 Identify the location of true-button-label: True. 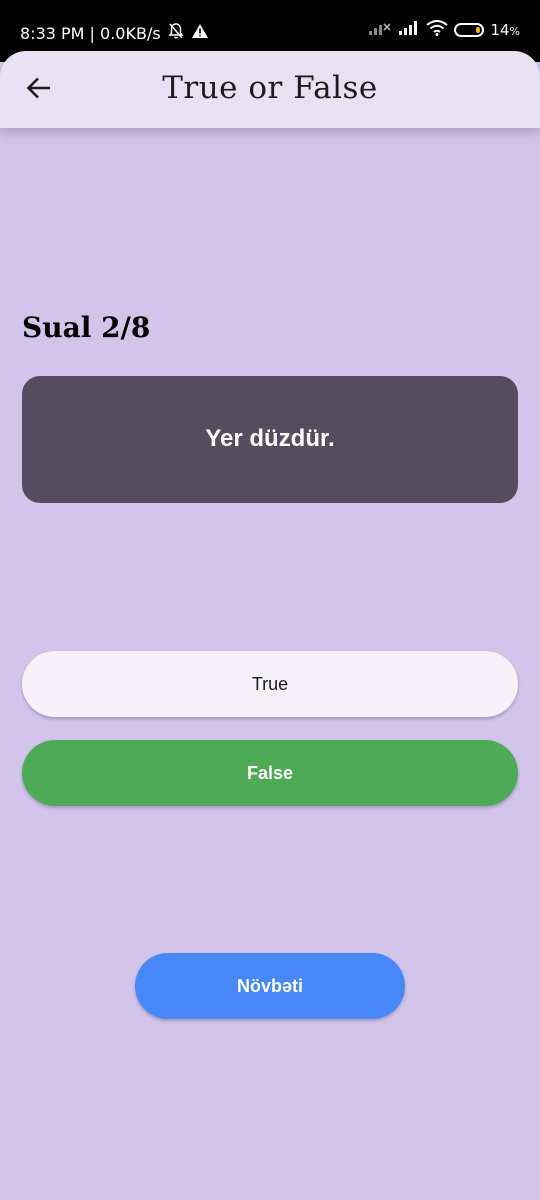
(270, 683).